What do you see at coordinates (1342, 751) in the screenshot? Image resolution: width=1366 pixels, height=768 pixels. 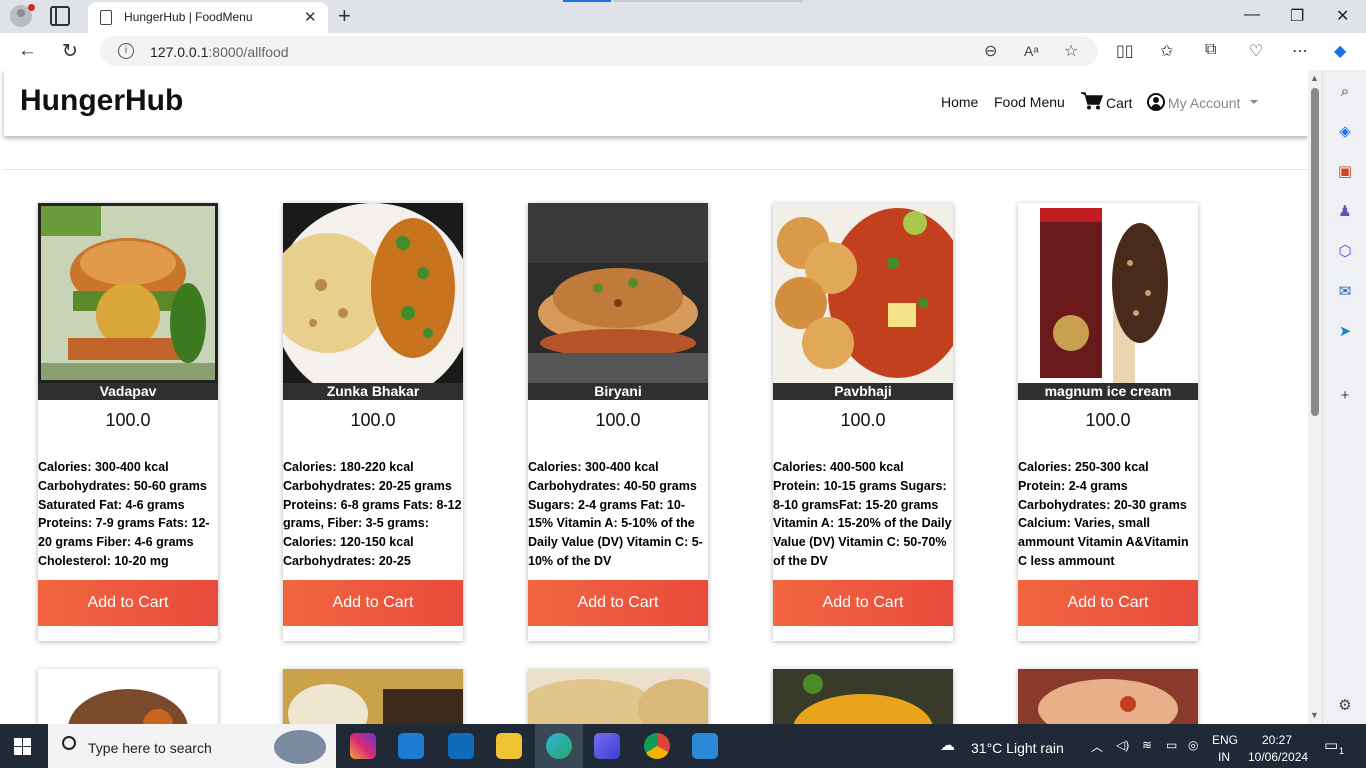 I see `notification-count: 1` at bounding box center [1342, 751].